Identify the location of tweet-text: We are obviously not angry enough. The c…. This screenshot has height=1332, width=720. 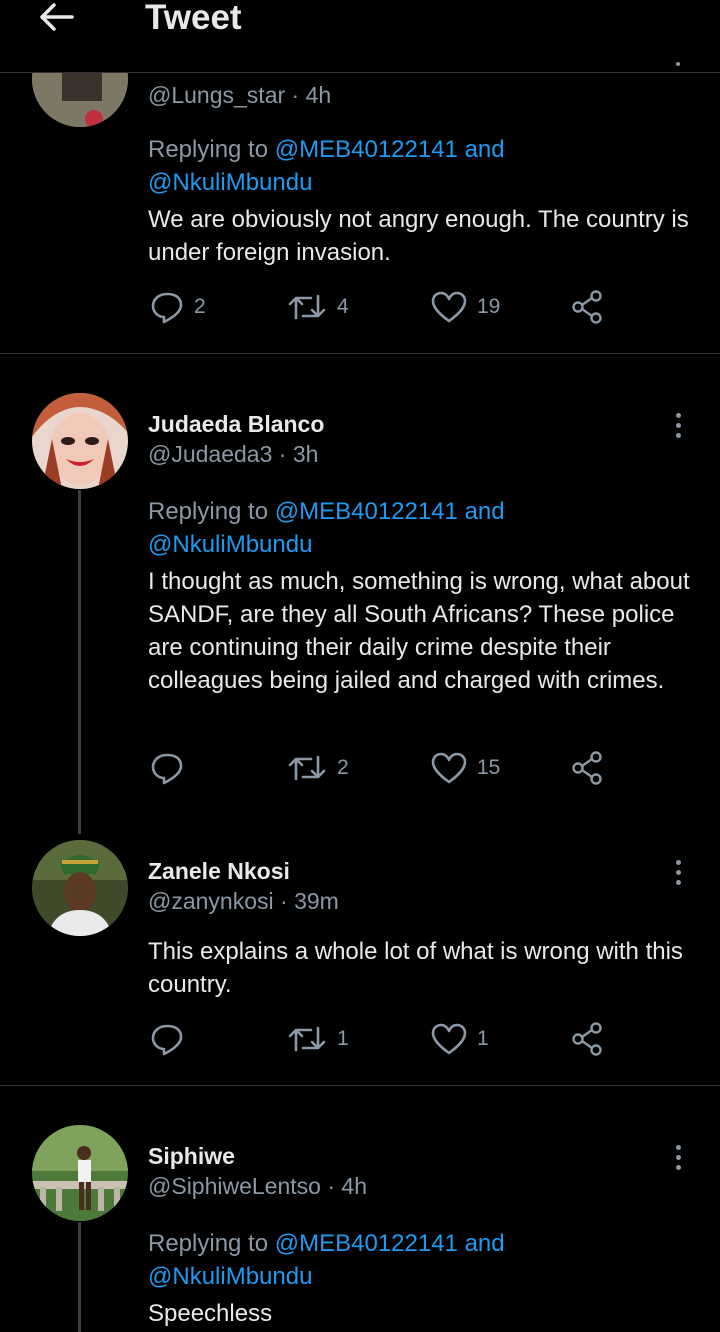
(418, 236).